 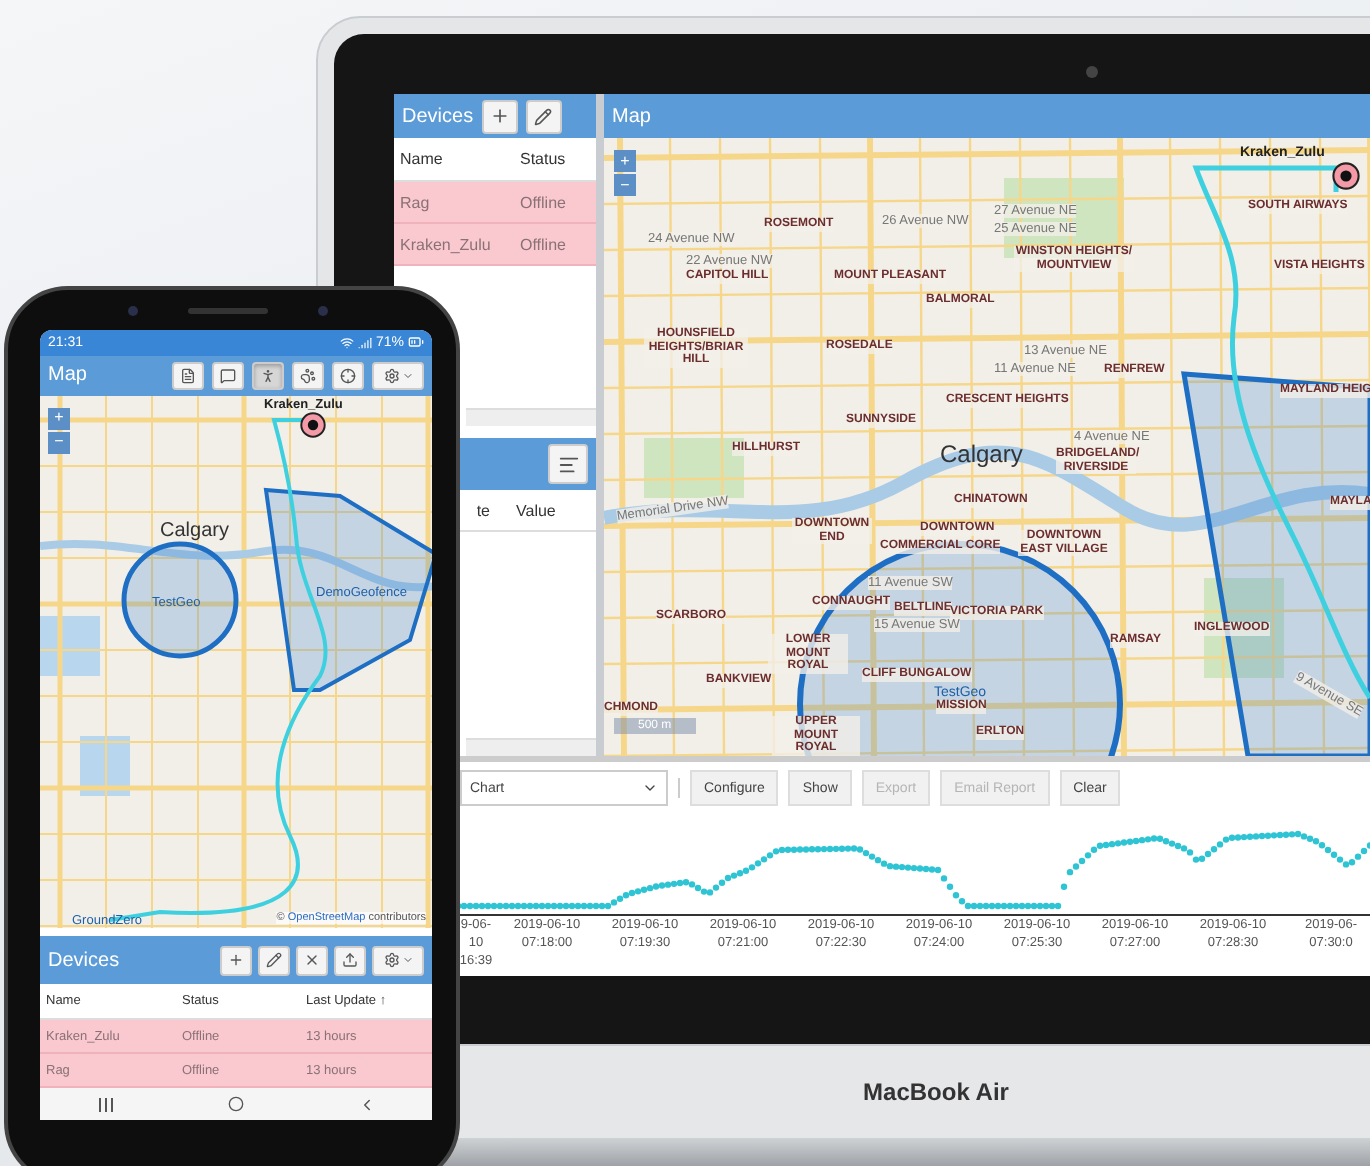 I want to click on sensor-icon, so click(x=133, y=310).